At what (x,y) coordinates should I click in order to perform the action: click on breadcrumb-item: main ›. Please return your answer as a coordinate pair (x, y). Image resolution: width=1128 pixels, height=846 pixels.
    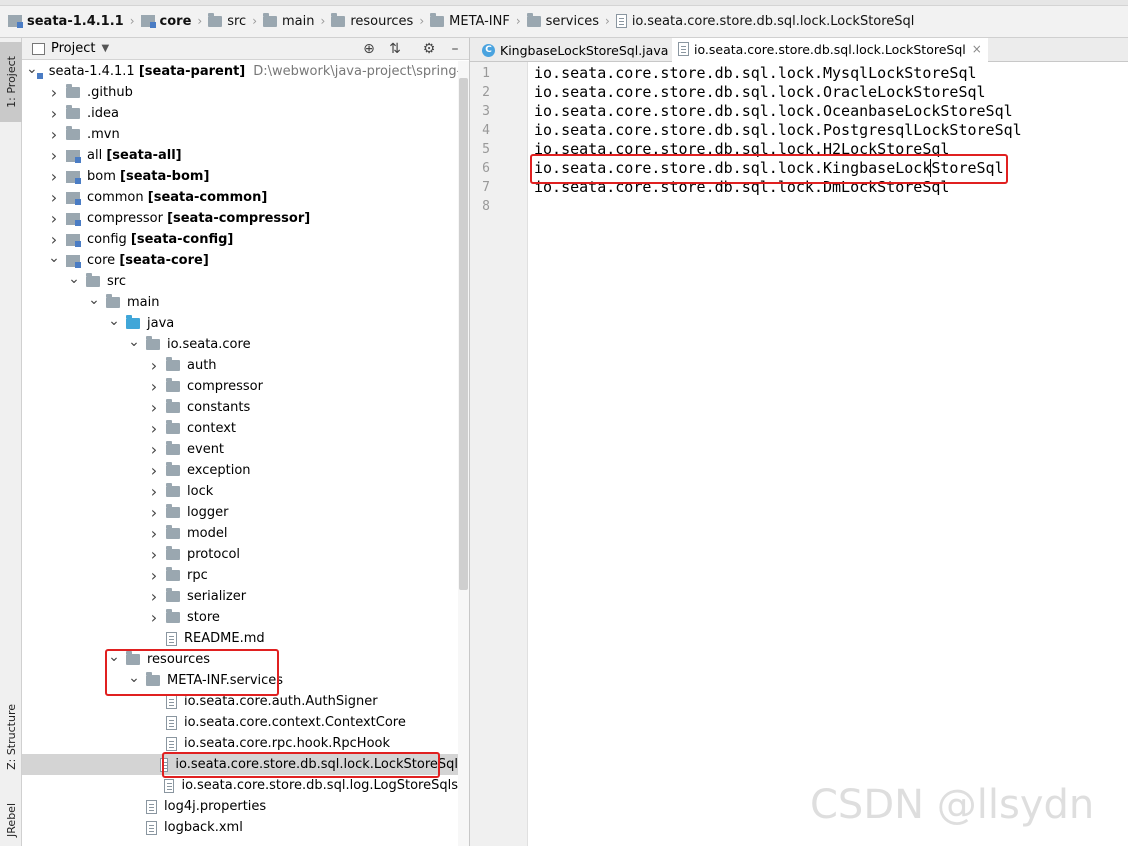
    Looking at the image, I should click on (297, 21).